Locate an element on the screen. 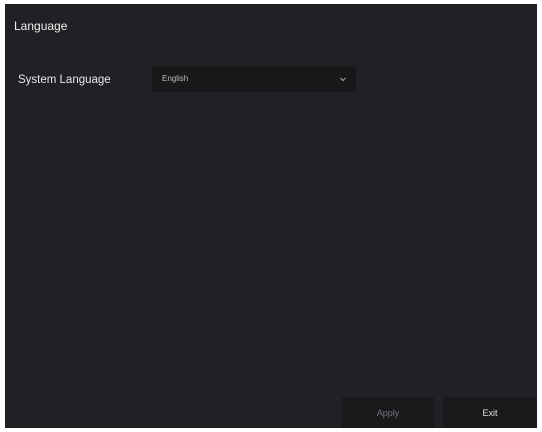 This screenshot has height=432, width=542. exit-button: Exit is located at coordinates (490, 412).